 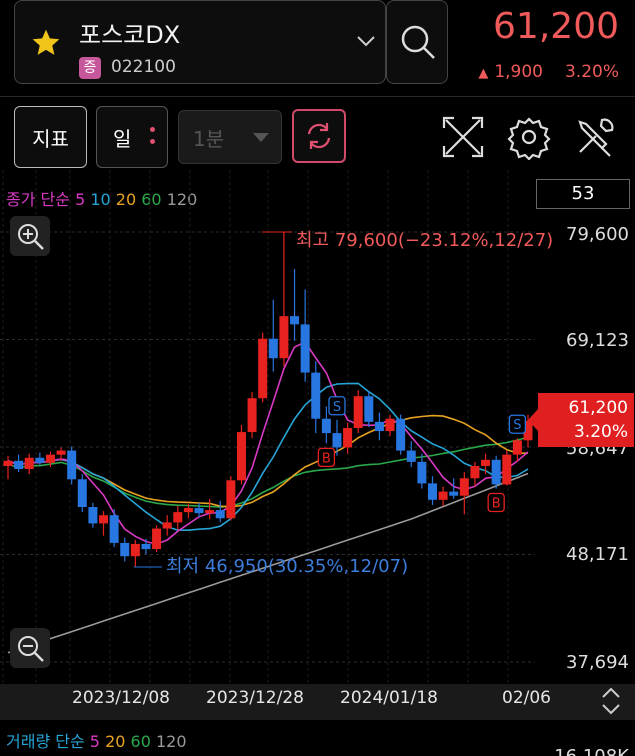 What do you see at coordinates (317, 96) in the screenshot?
I see `divider` at bounding box center [317, 96].